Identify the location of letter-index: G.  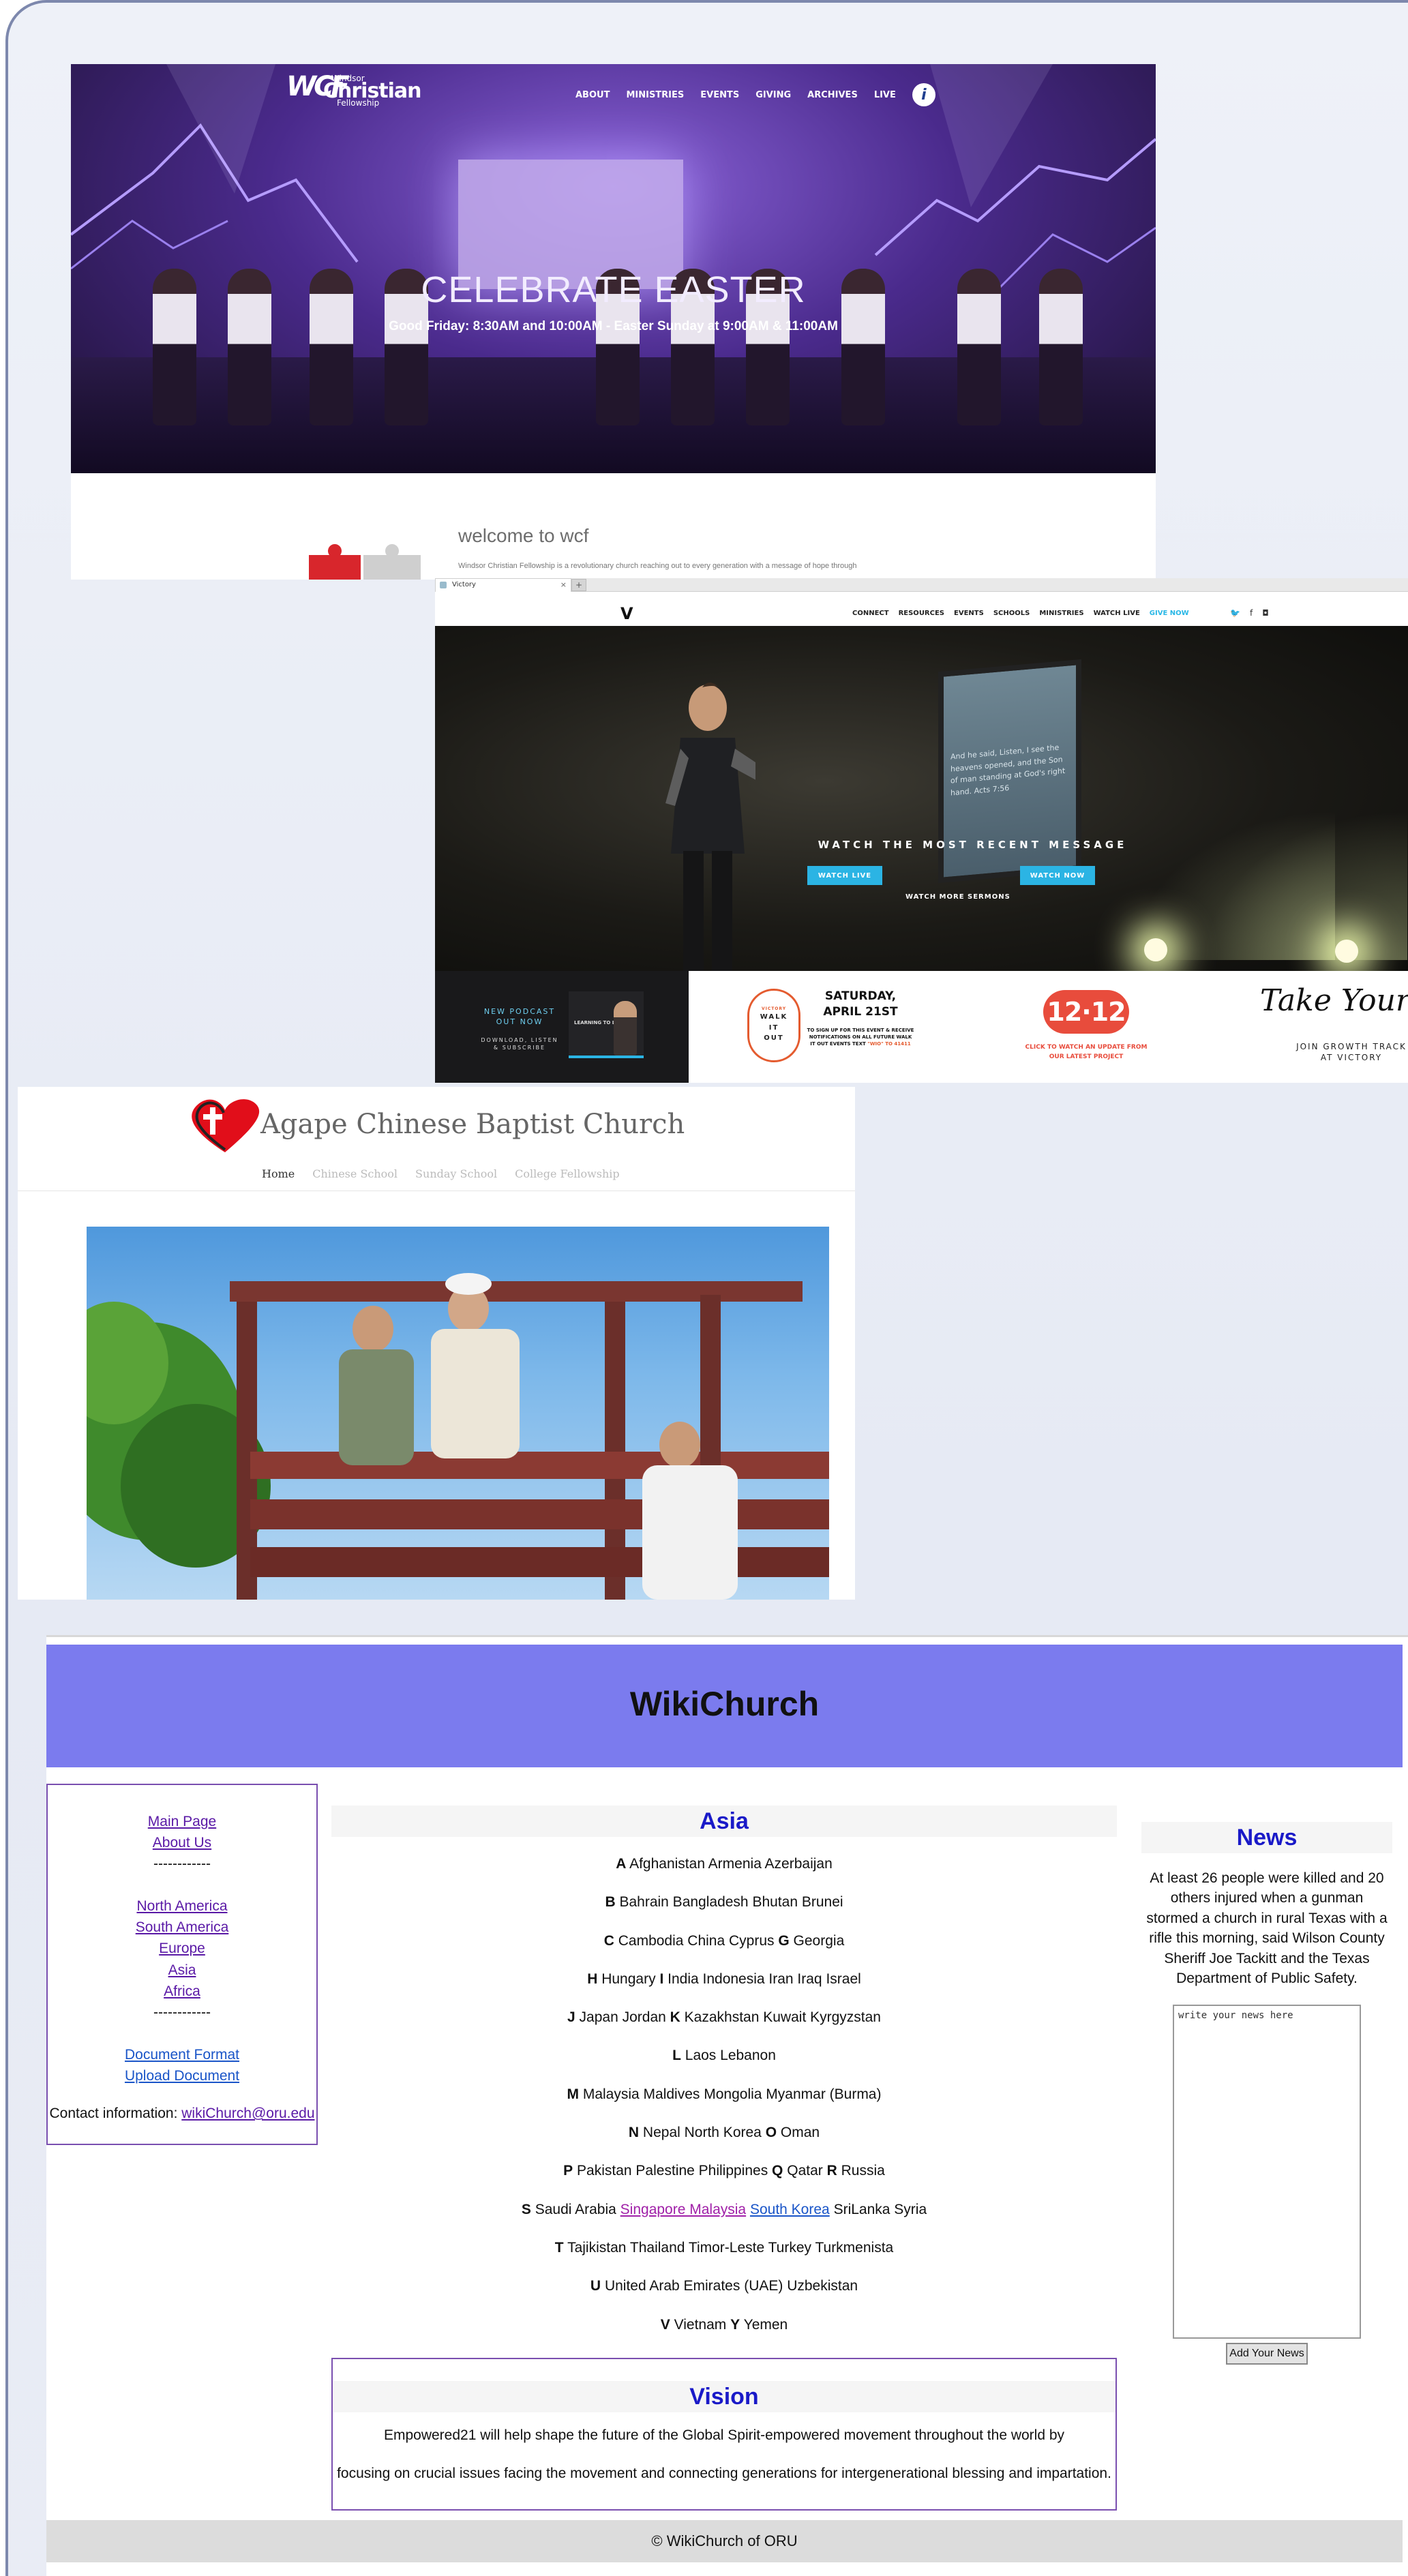
(784, 1940).